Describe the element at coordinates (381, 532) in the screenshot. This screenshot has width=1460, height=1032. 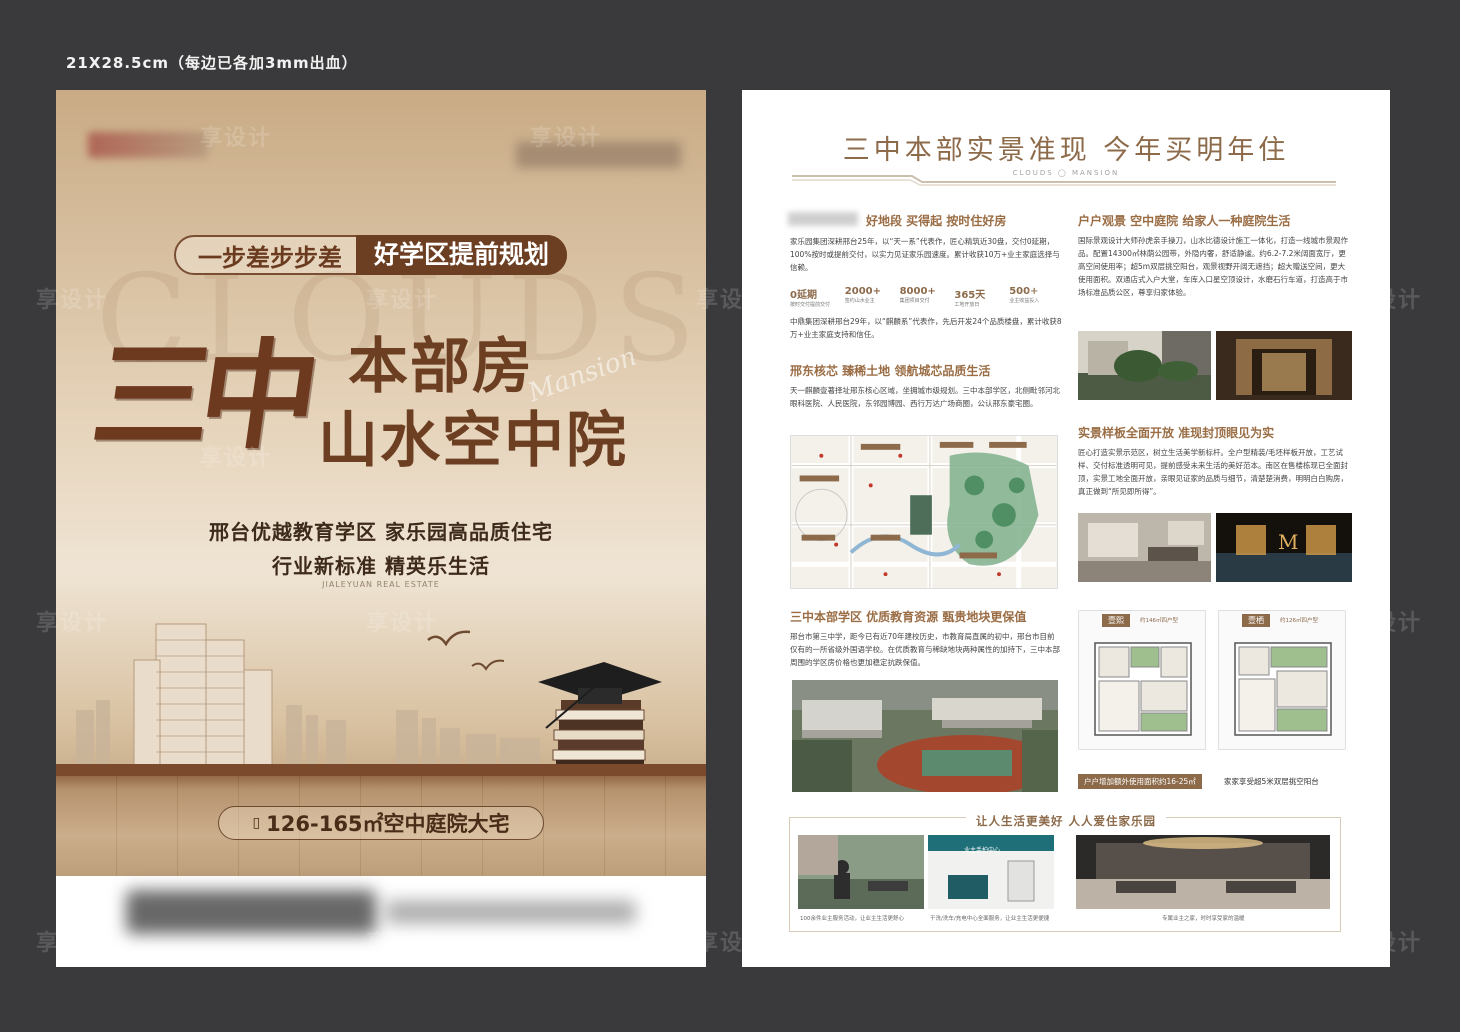
I see `subtitle-line-1: 邢台优越教育学区 家乐园高品质住宅` at that location.